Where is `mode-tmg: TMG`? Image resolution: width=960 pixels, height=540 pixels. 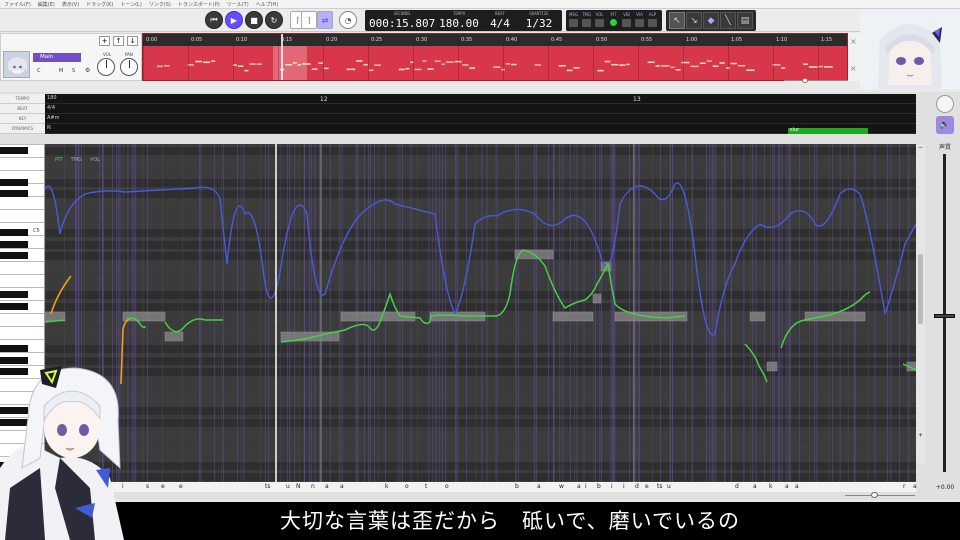
mode-tmg: TMG is located at coordinates (586, 19).